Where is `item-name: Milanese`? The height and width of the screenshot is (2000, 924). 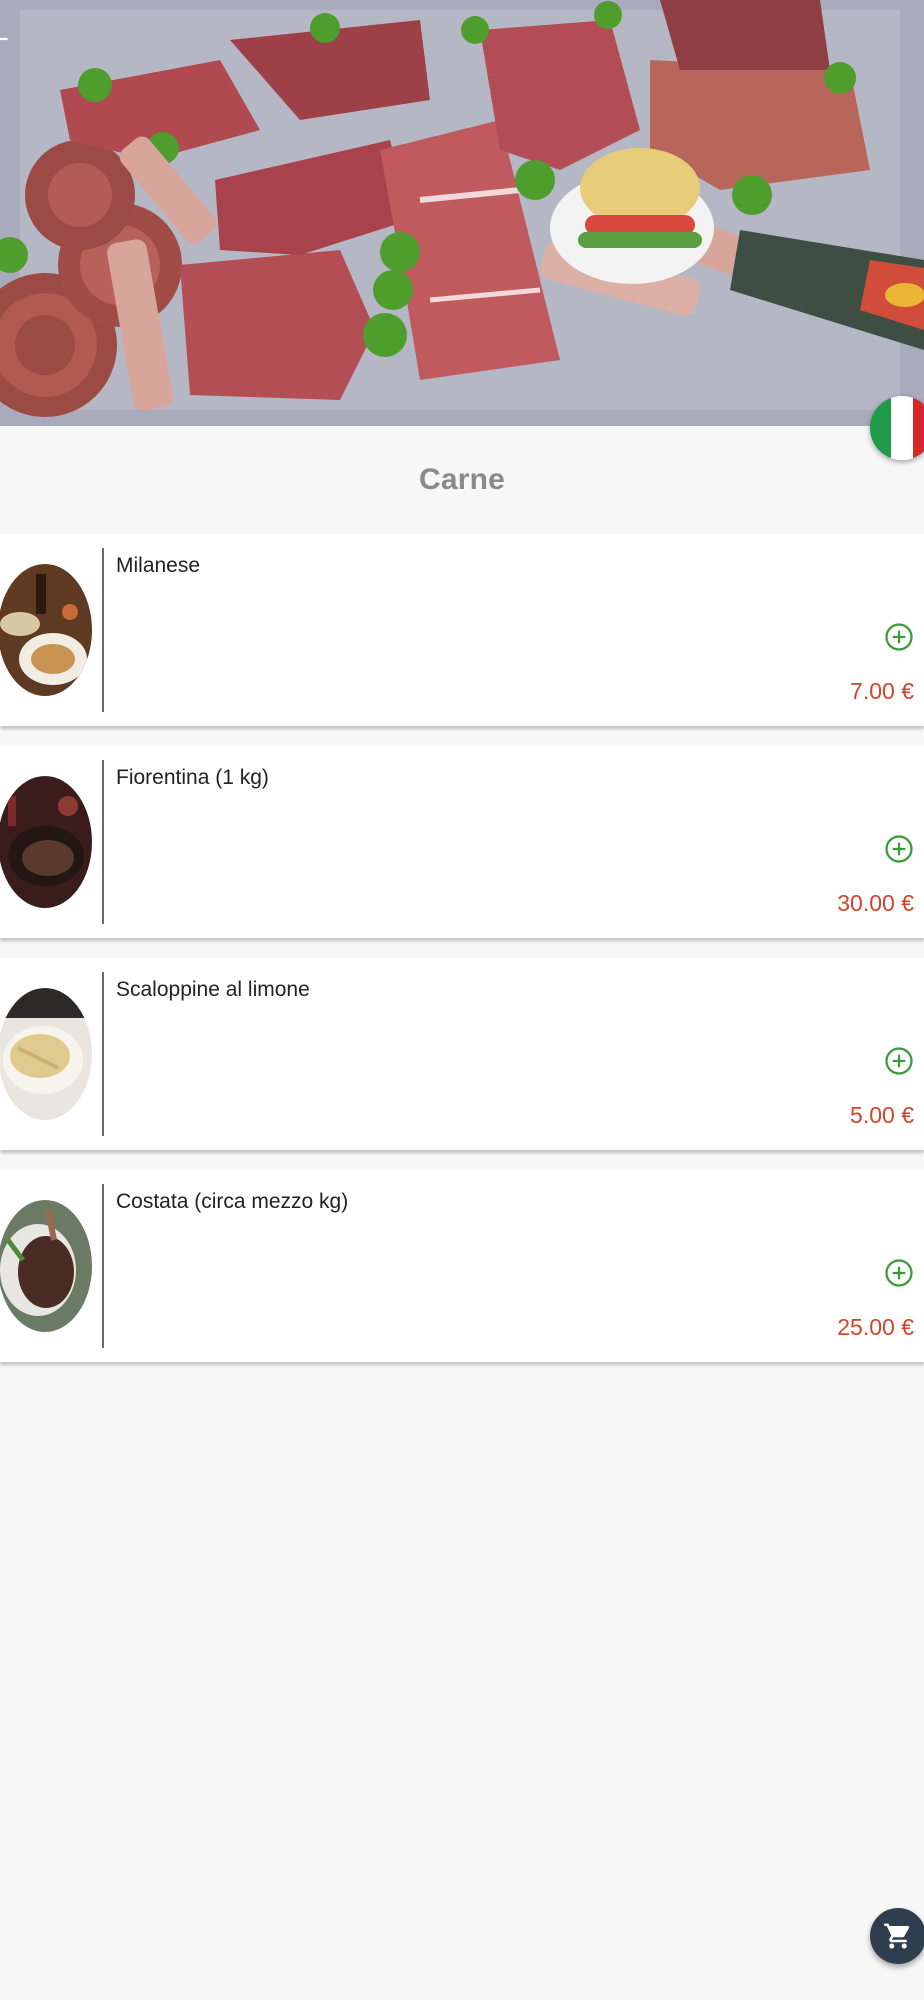
item-name: Milanese is located at coordinates (158, 565).